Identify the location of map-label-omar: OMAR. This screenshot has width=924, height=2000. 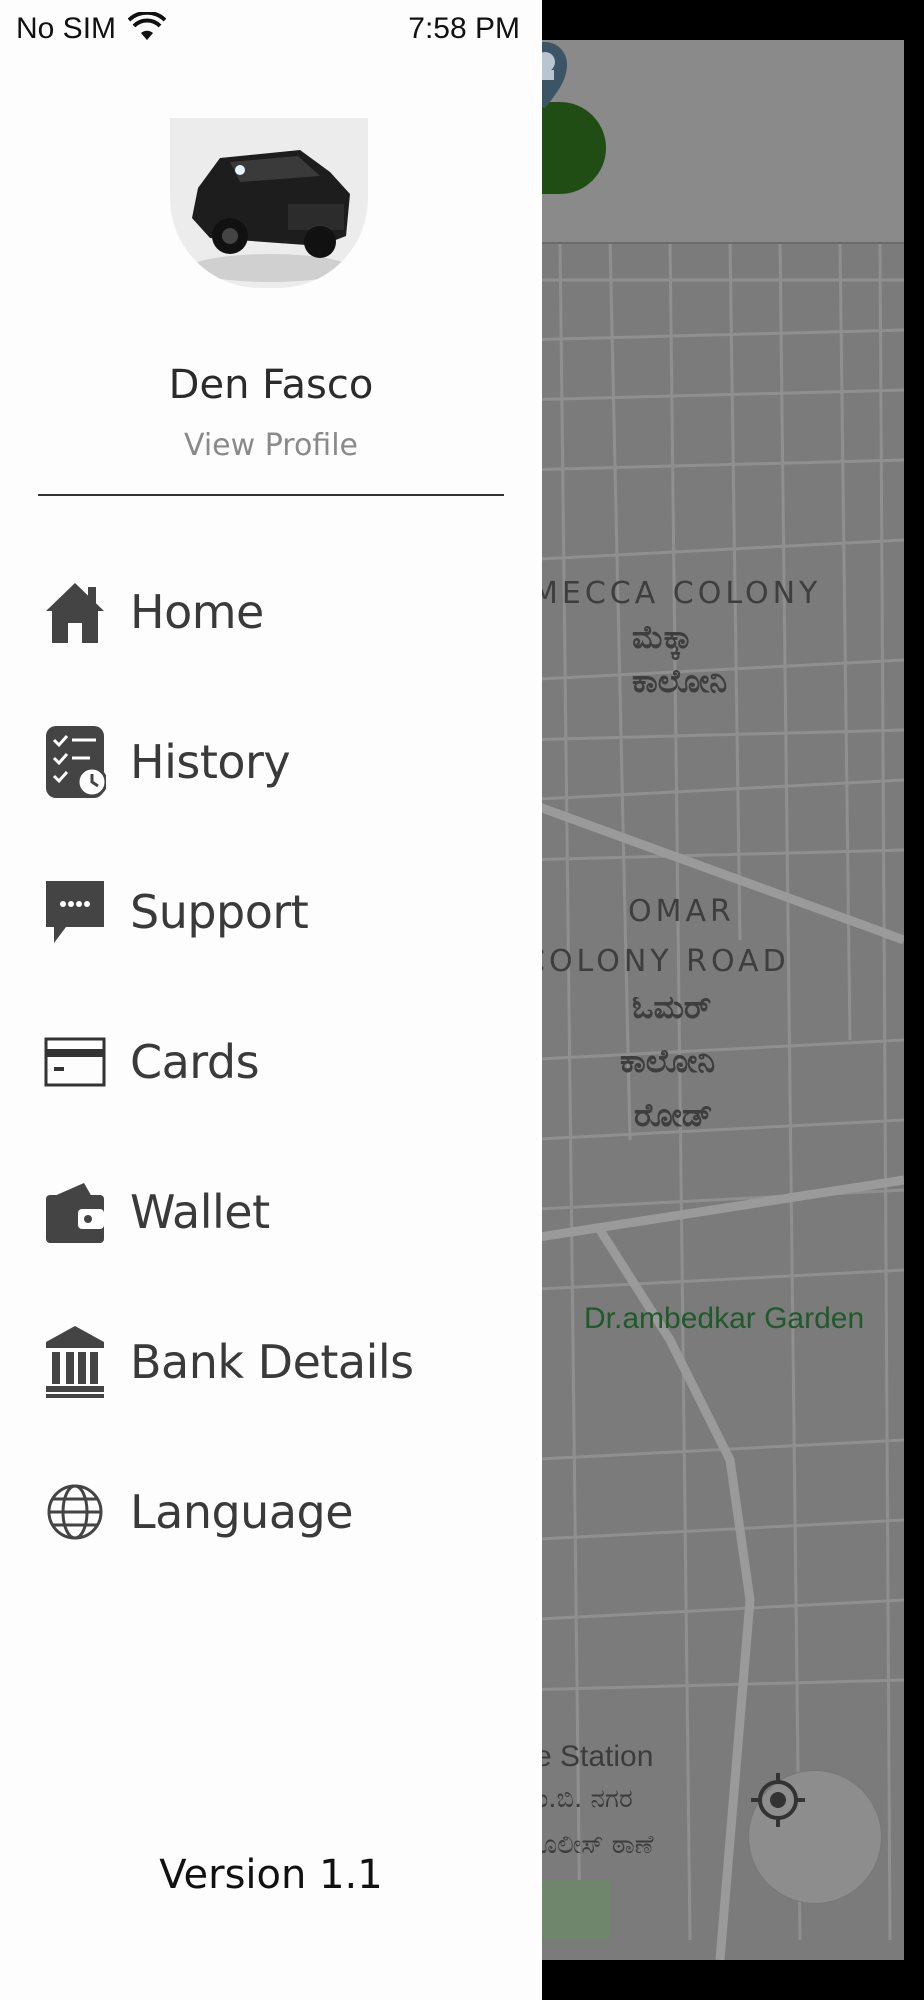
(681, 911).